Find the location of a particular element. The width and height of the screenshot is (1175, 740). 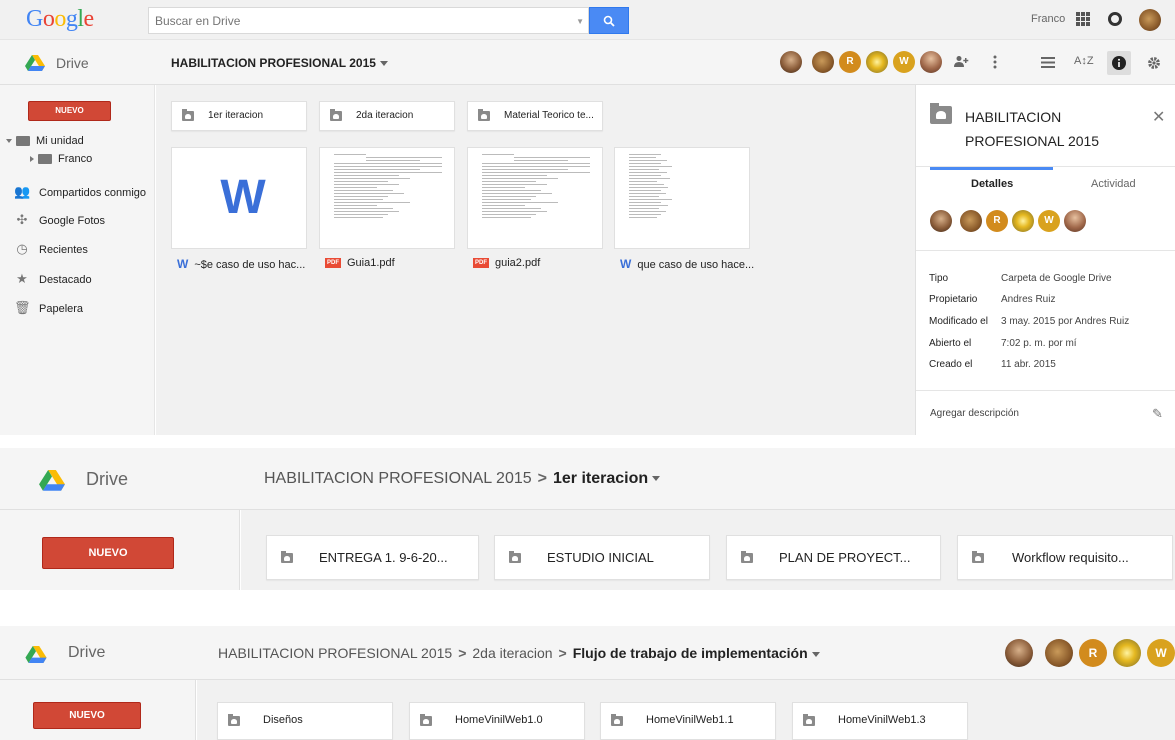

active-tab-indicator is located at coordinates (991, 168).